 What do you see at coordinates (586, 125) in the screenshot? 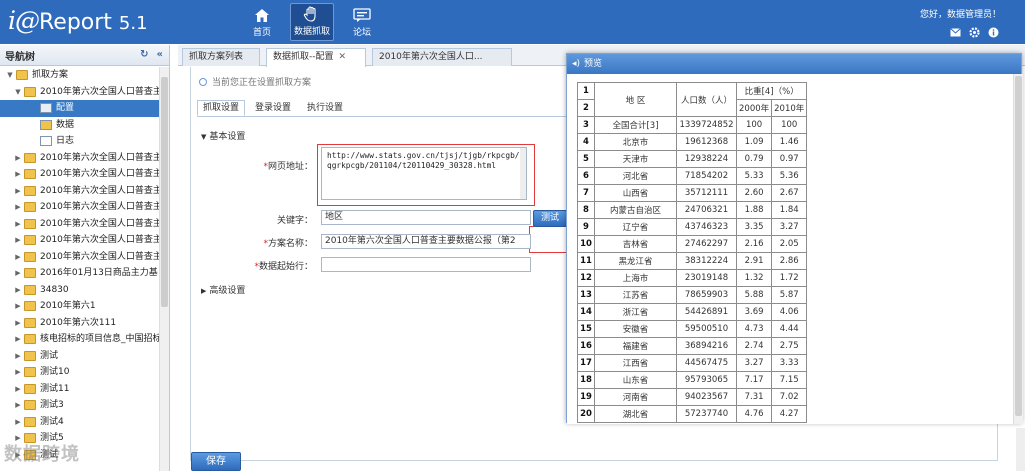
I see `row-num: 3` at bounding box center [586, 125].